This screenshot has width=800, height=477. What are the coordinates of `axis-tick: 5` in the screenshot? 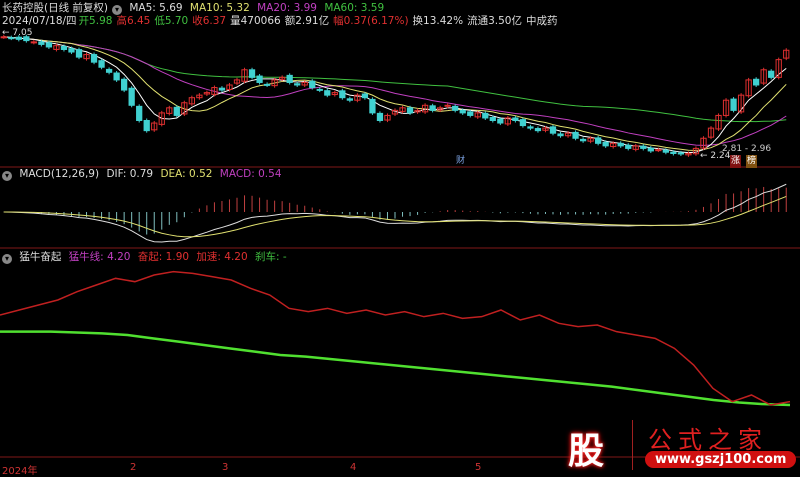 It's located at (478, 467).